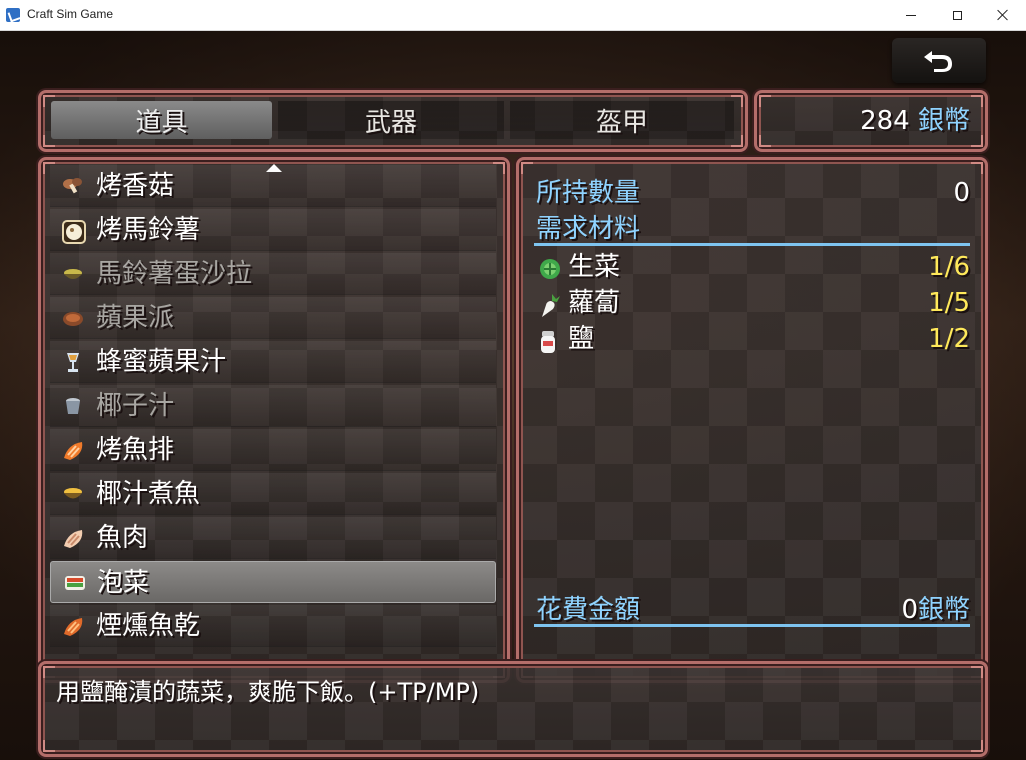  Describe the element at coordinates (148, 230) in the screenshot. I see `item-label: 烤馬鈴薯` at that location.